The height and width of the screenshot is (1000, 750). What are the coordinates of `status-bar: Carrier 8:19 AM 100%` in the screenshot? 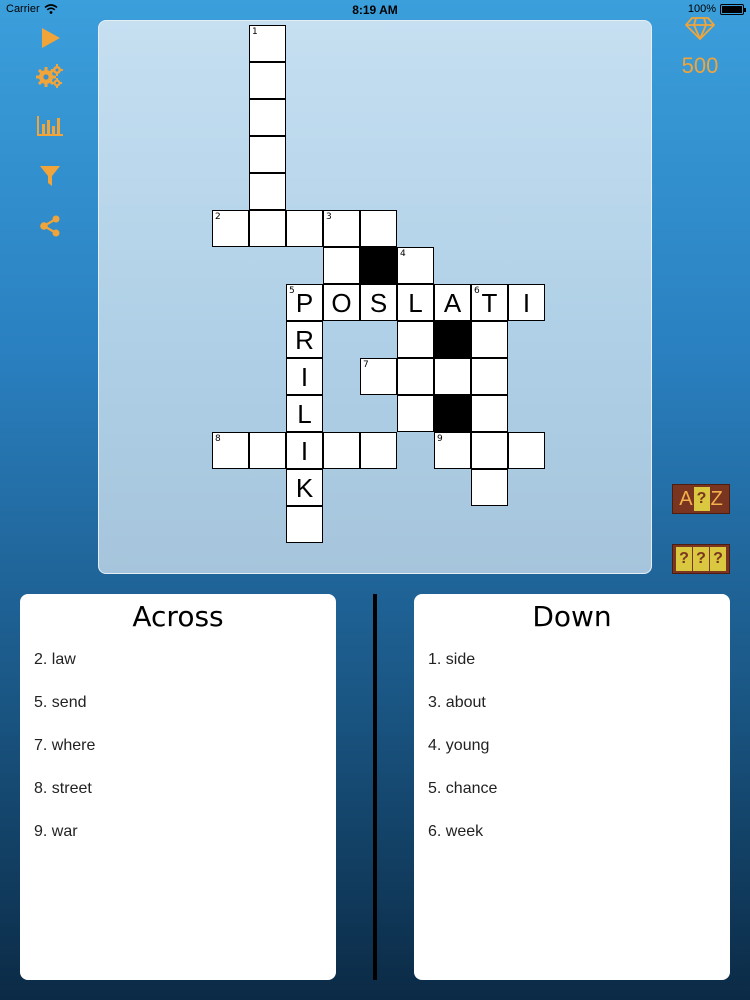 It's located at (375, 10).